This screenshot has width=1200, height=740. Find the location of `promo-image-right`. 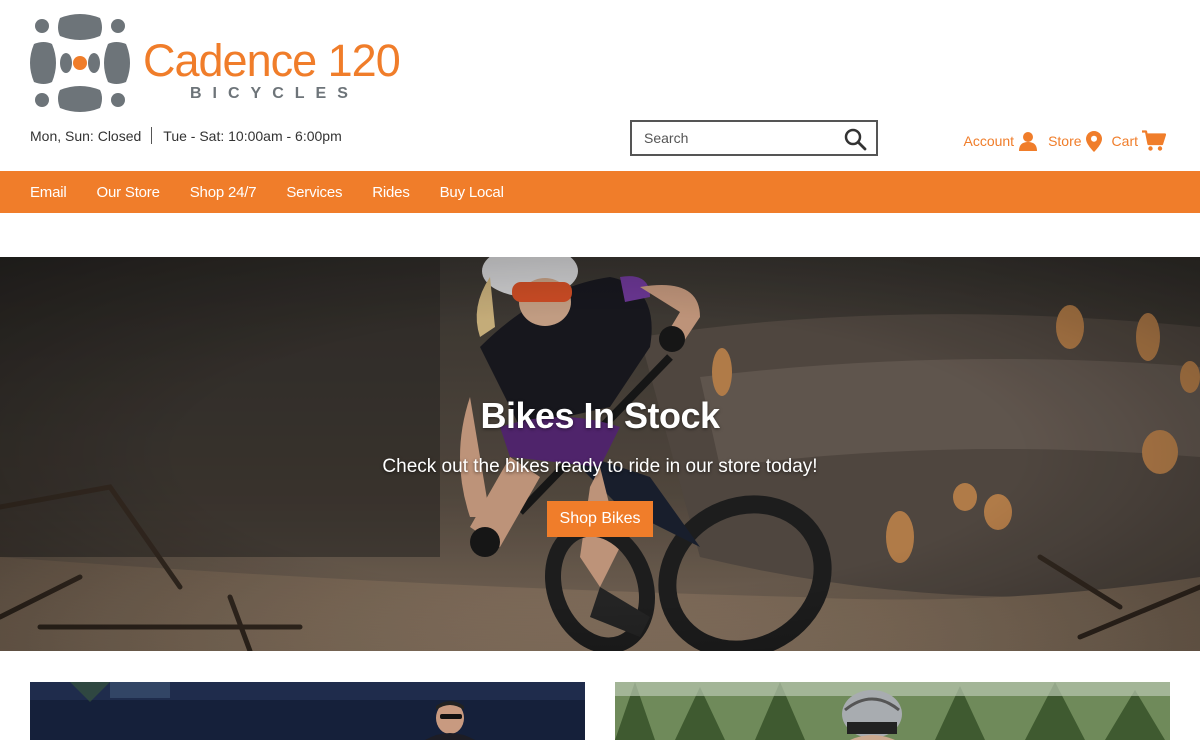

promo-image-right is located at coordinates (892, 711).